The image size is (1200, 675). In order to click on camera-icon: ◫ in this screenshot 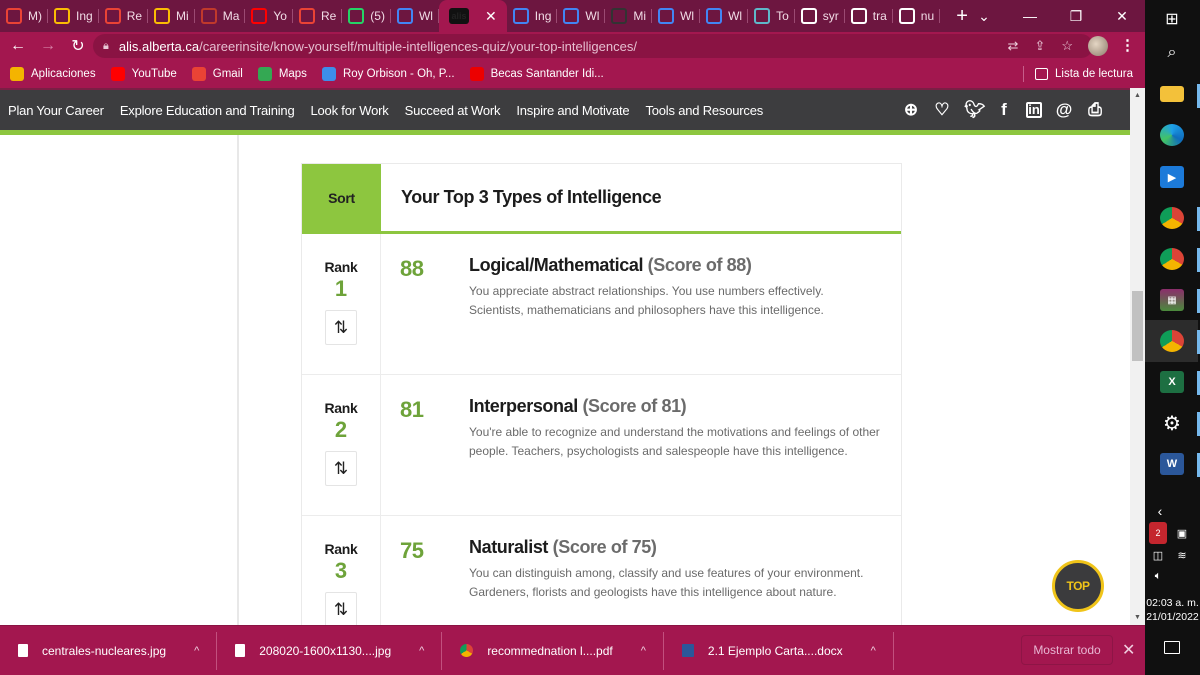, I will do `click(1158, 555)`.